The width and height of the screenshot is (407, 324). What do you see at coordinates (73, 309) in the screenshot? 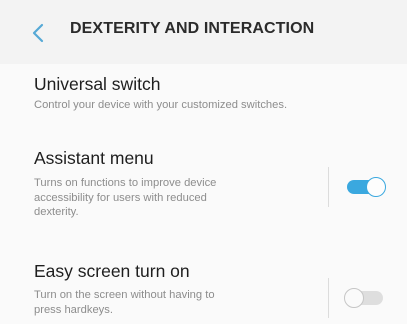
I see `description-line: press hardkeys.` at bounding box center [73, 309].